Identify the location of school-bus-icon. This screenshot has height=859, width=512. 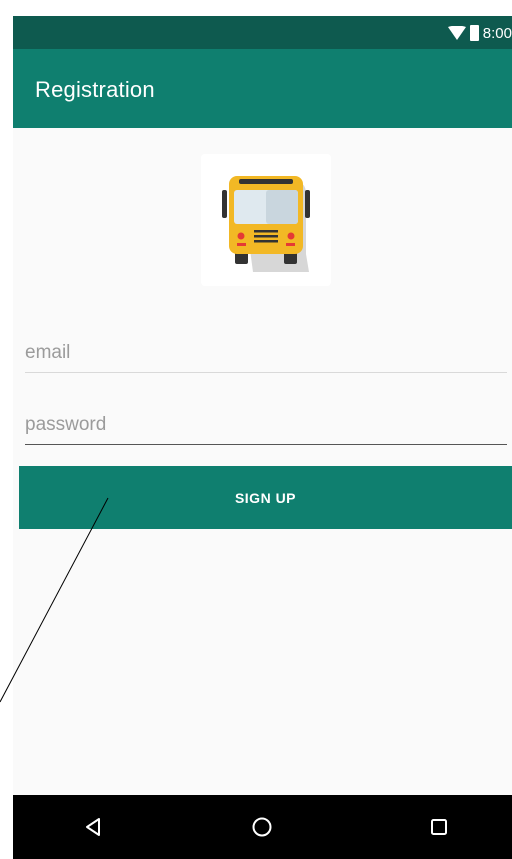
(266, 224).